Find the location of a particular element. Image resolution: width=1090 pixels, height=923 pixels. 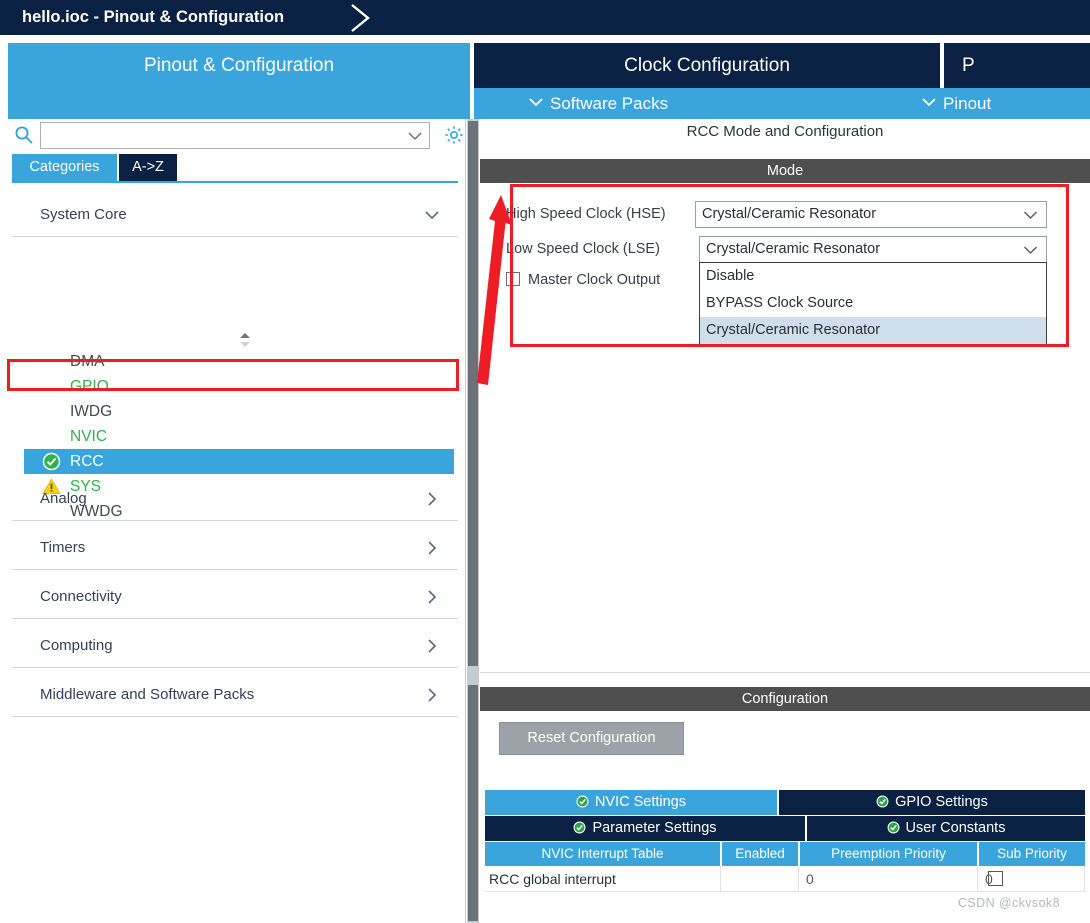

tab-nvic-settings-label: NVIC Settings is located at coordinates (640, 802).